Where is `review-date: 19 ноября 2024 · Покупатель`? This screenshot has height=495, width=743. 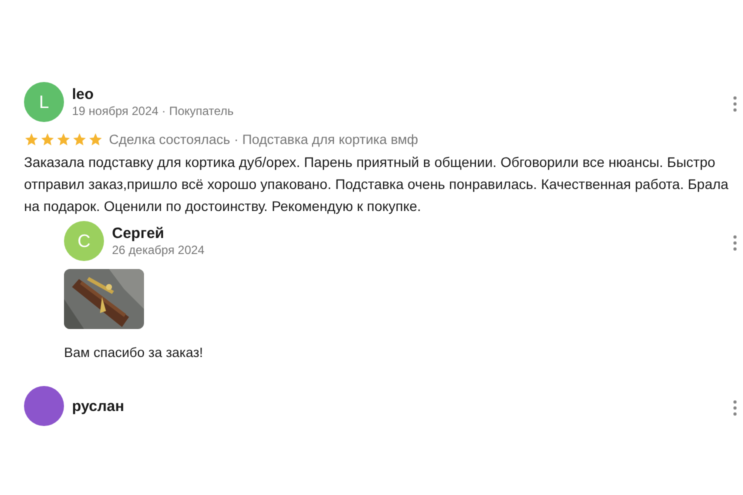 review-date: 19 ноября 2024 · Покупатель is located at coordinates (153, 111).